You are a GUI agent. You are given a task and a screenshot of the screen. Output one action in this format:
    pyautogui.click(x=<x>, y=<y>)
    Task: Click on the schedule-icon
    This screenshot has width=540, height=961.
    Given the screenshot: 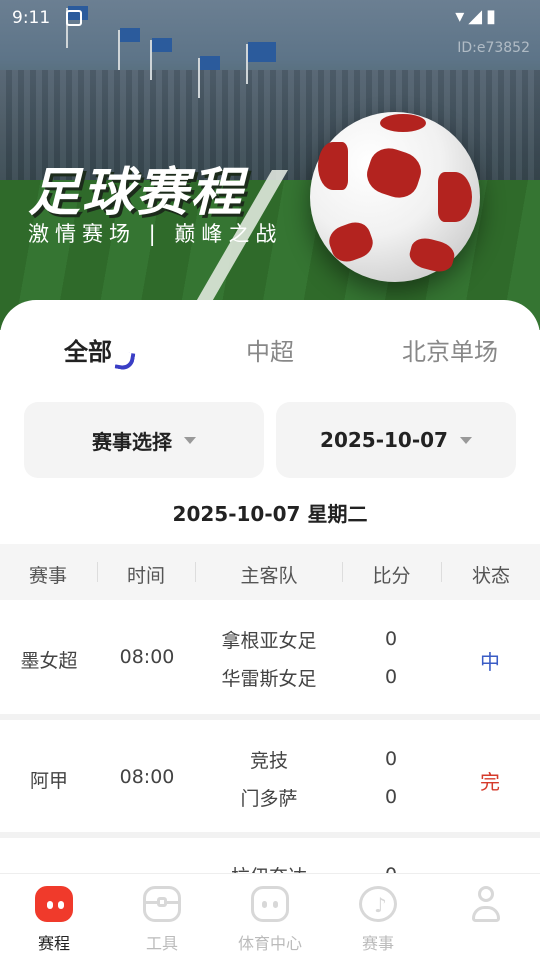 What is the action you would take?
    pyautogui.click(x=54, y=904)
    